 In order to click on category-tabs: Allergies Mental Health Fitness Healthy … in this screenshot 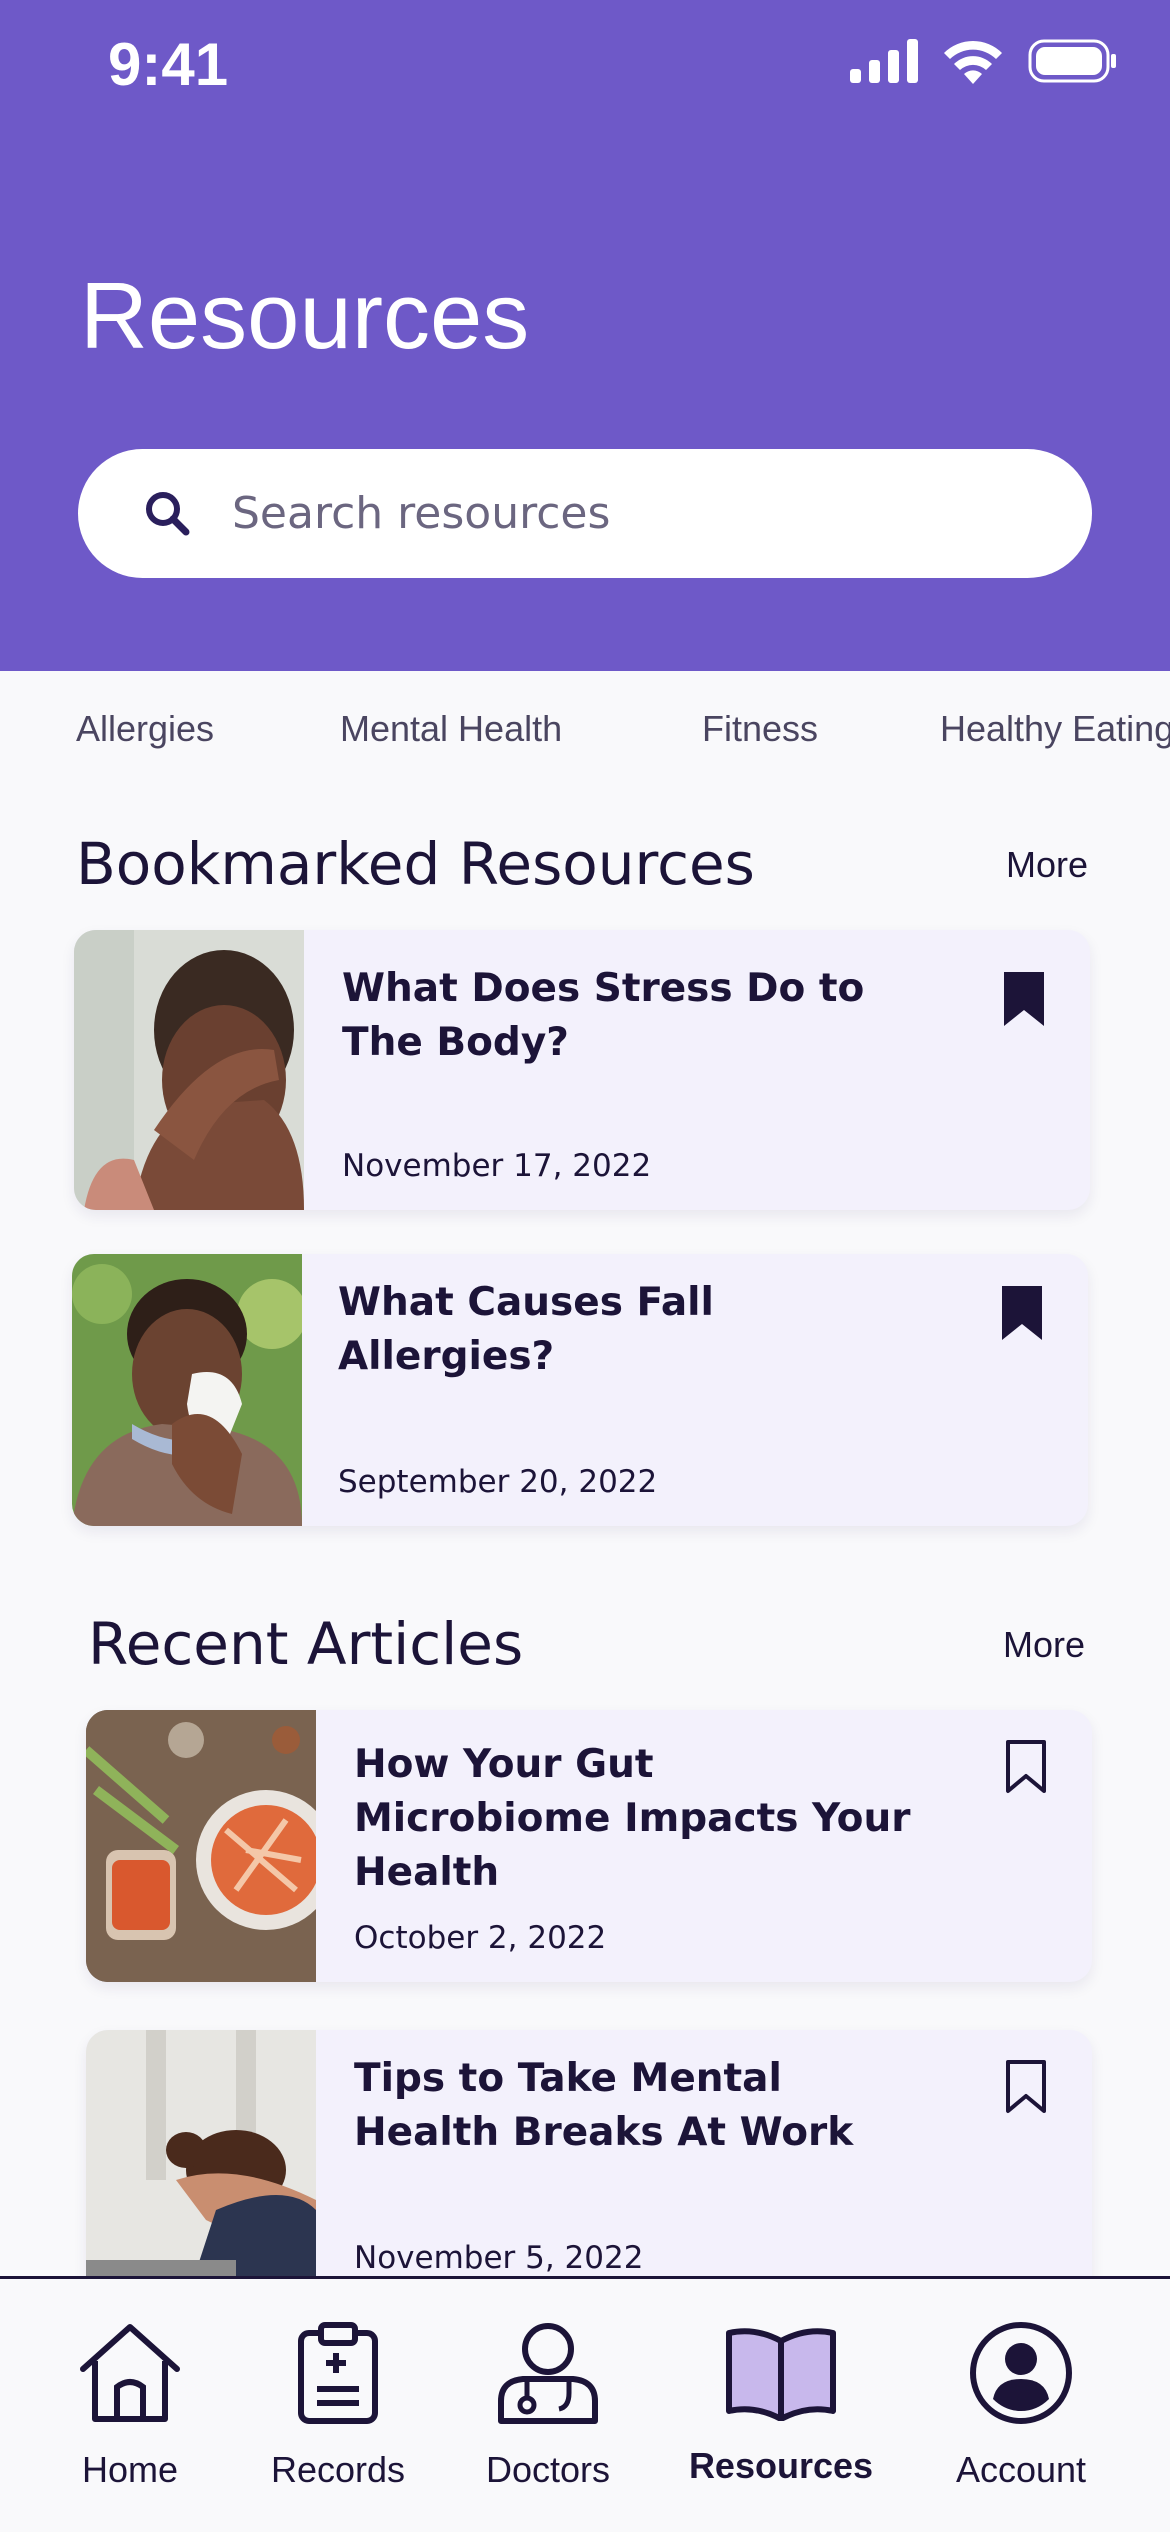, I will do `click(585, 735)`.